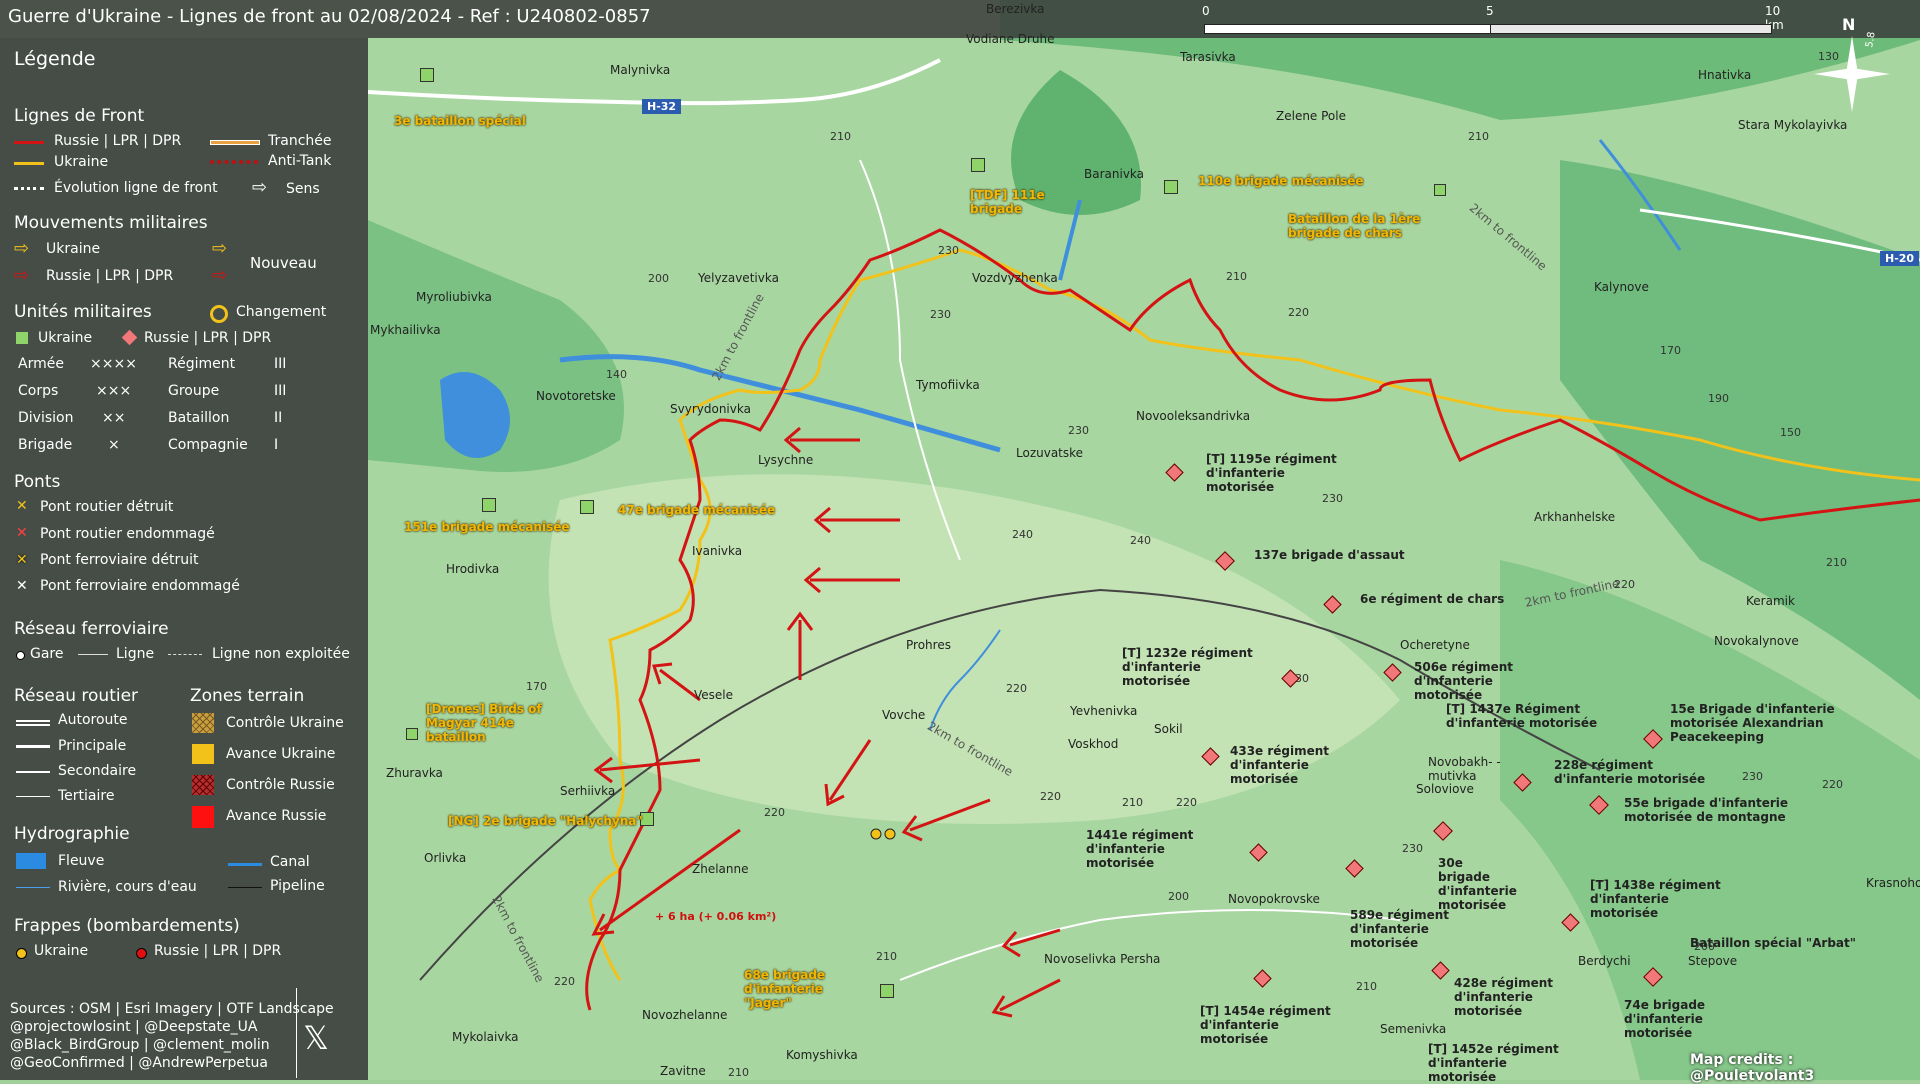 This screenshot has height=1084, width=1920. What do you see at coordinates (285, 723) in the screenshot?
I see `legend-zone-0: Contrôle Ukraine` at bounding box center [285, 723].